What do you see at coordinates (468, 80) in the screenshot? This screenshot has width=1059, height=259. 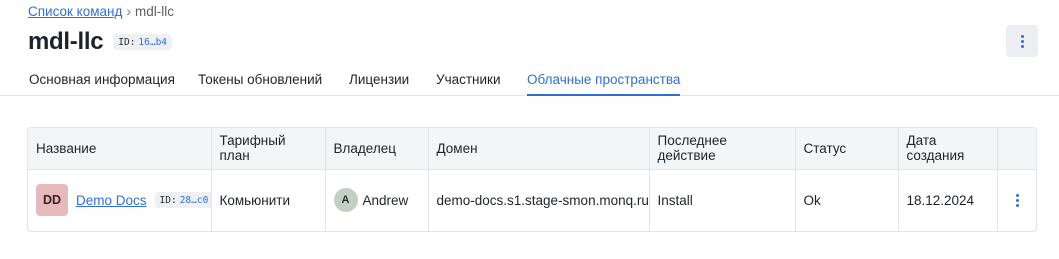 I see `tab-members: Участники` at bounding box center [468, 80].